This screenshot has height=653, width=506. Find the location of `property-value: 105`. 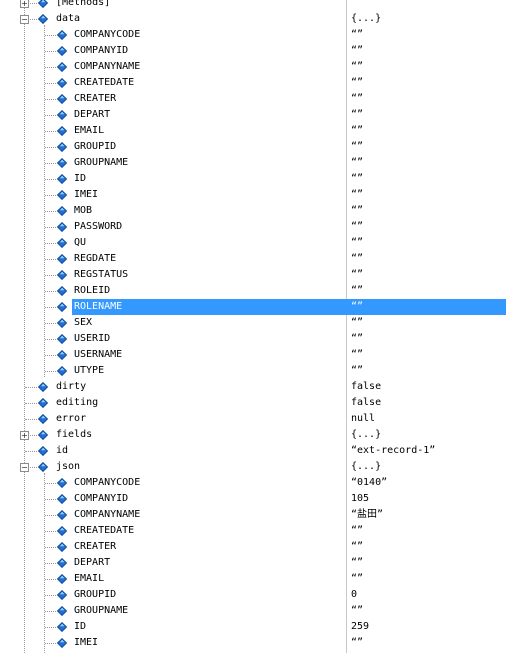

property-value: 105 is located at coordinates (360, 498).